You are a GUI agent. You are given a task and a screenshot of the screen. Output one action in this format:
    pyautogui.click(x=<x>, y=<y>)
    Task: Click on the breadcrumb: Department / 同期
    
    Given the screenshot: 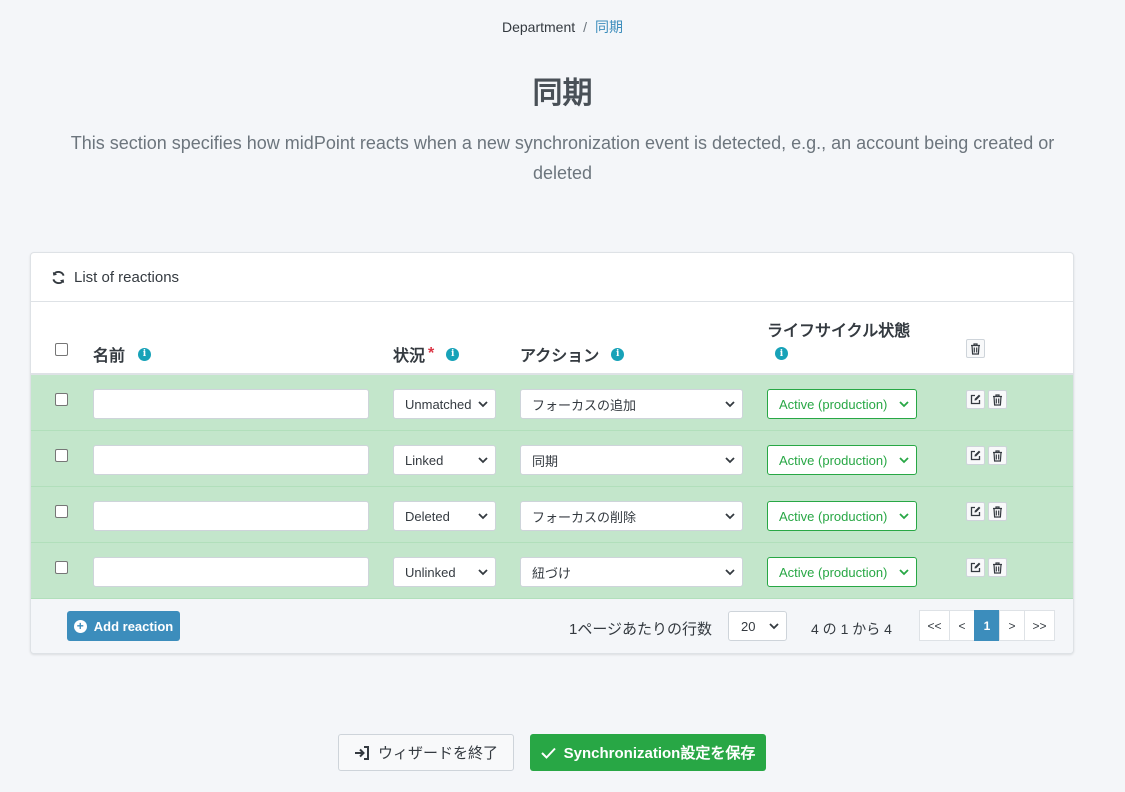 What is the action you would take?
    pyautogui.click(x=562, y=27)
    